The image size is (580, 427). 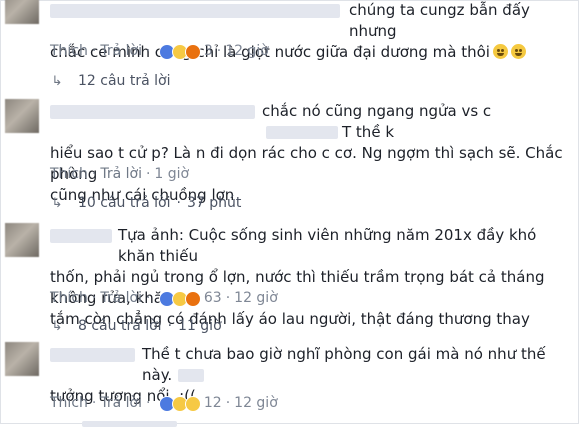 I want to click on view-replies-link: ↳ 12 câu trả lời, so click(x=110, y=81).